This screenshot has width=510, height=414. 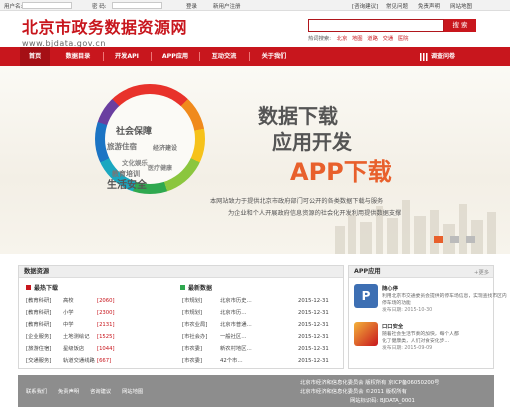 I want to click on ring-word: 社会保障, so click(x=134, y=132).